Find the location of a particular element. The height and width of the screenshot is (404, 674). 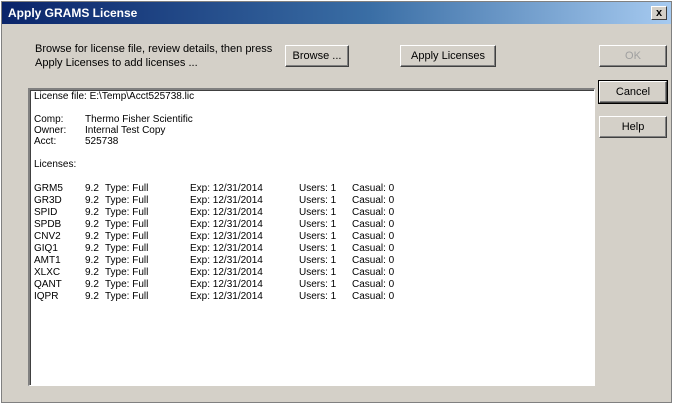

acct-value: 525738 is located at coordinates (102, 141).